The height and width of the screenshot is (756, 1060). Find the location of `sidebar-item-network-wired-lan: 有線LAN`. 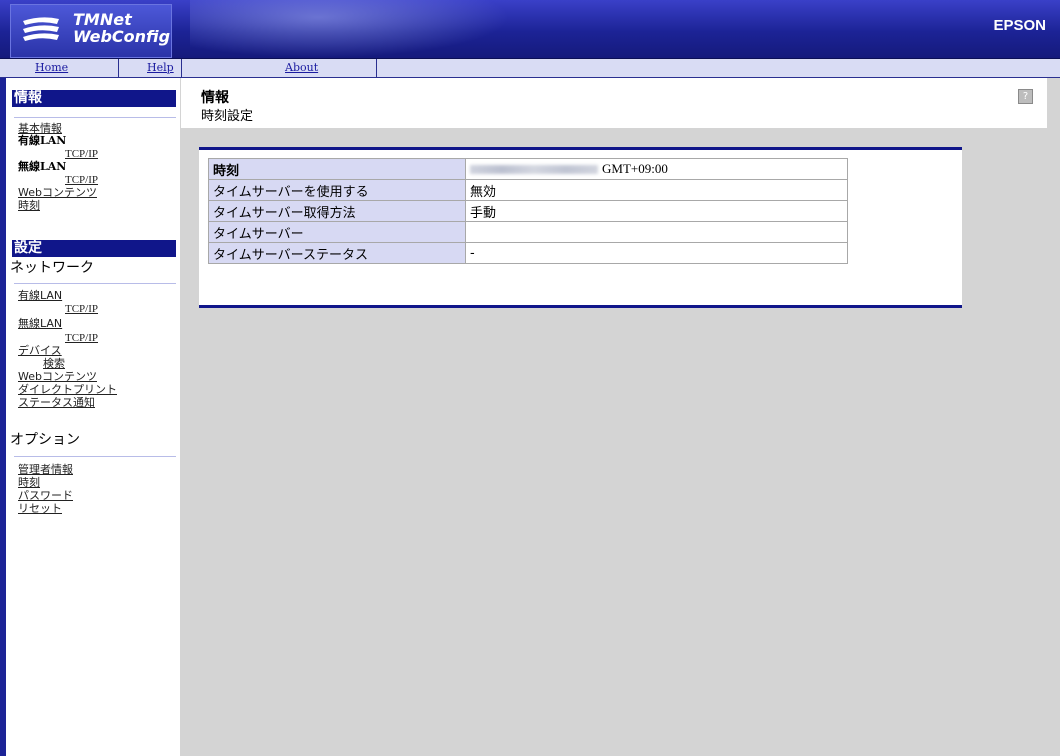

sidebar-item-network-wired-lan: 有線LAN is located at coordinates (40, 296).